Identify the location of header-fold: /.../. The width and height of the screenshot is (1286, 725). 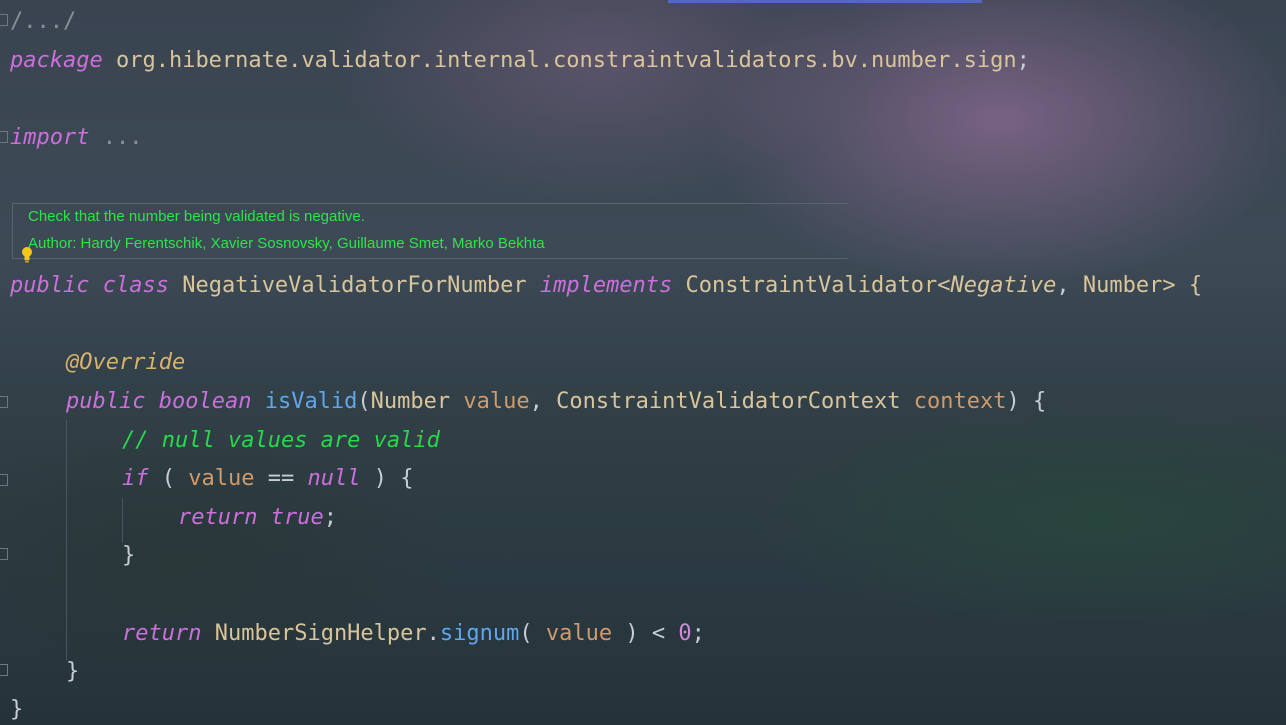
(43, 22).